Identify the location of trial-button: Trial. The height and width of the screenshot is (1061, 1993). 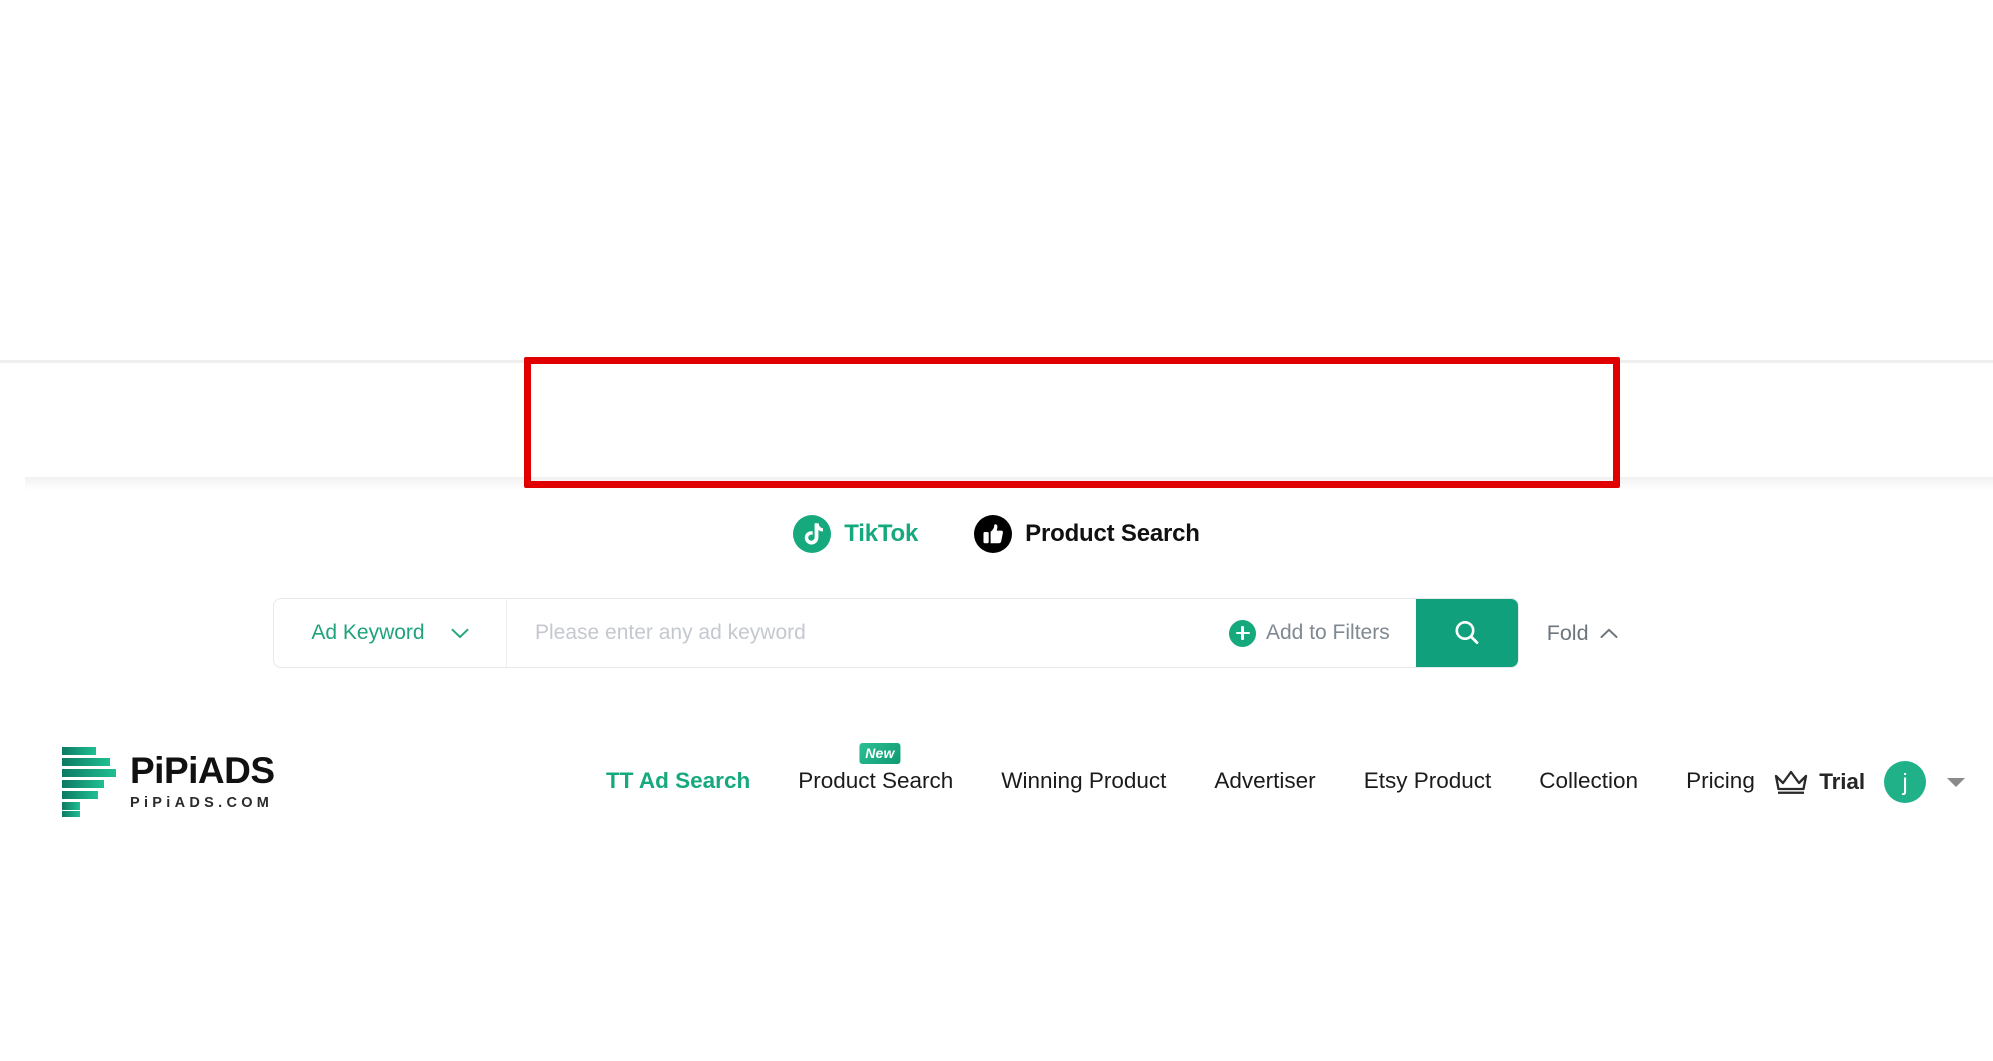
(1819, 782).